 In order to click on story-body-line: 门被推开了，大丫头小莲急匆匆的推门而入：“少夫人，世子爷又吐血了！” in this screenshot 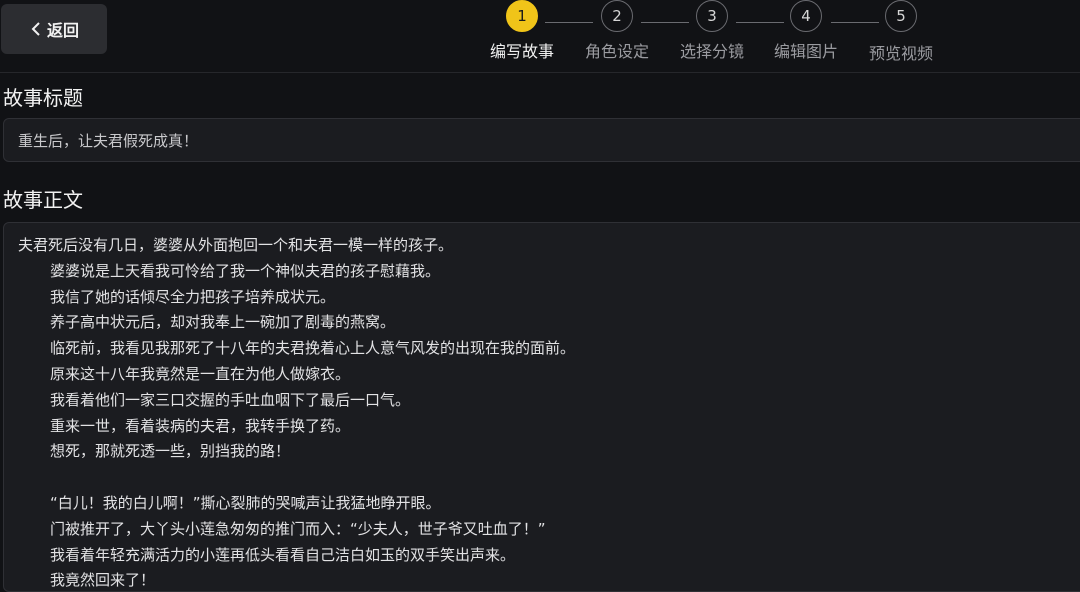, I will do `click(298, 528)`.